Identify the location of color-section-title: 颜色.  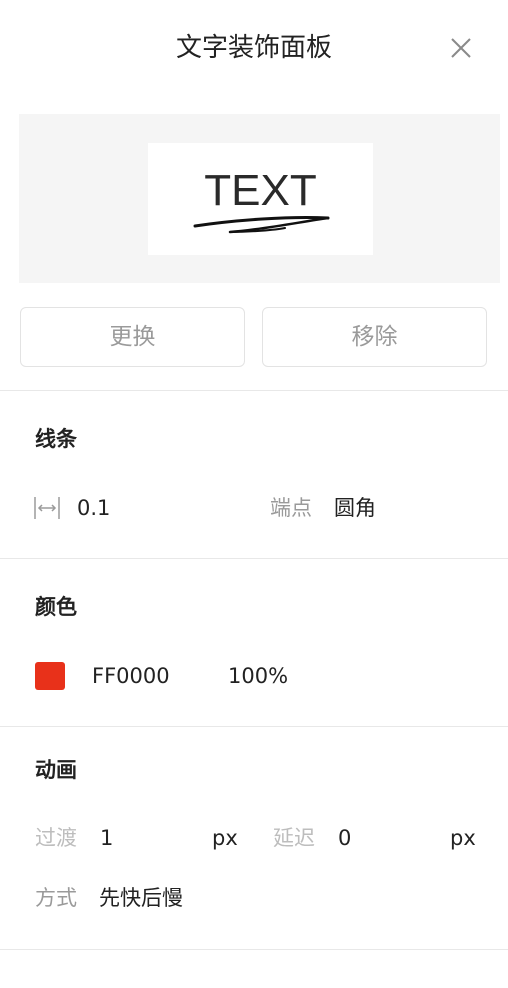
(56, 607).